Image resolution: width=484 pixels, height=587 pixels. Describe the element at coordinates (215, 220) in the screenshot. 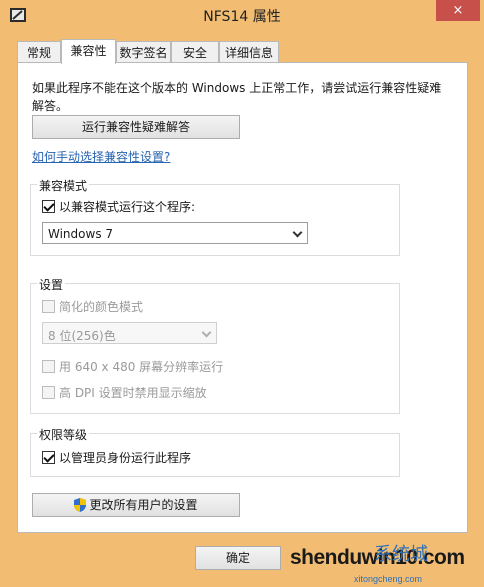

I see `compat-mode-group` at that location.